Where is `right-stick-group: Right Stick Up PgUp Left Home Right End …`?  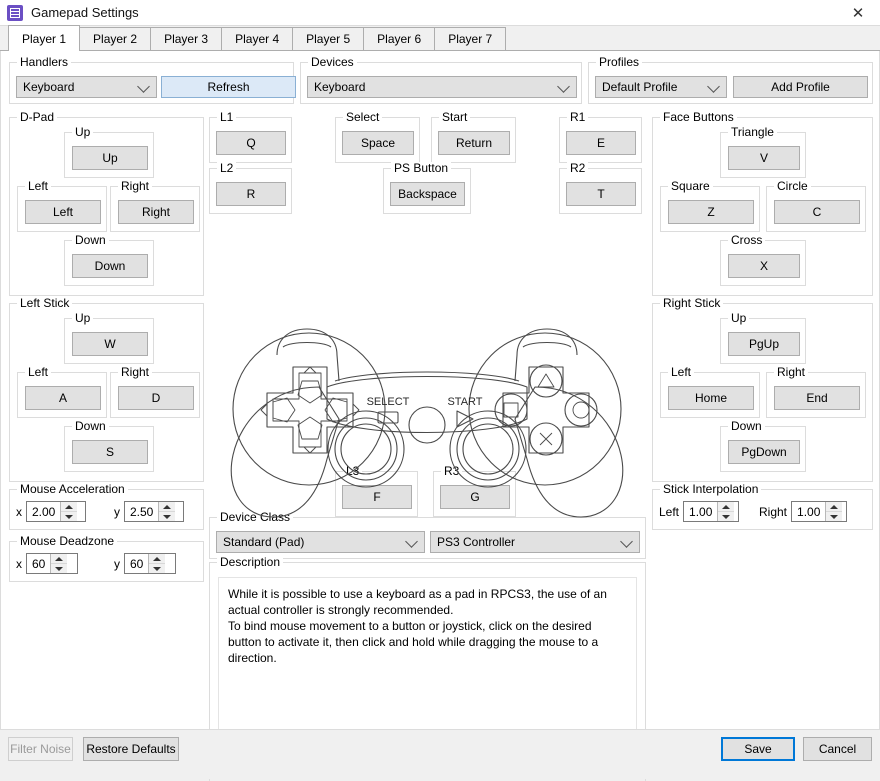
right-stick-group: Right Stick Up PgUp Left Home Right End … is located at coordinates (762, 389).